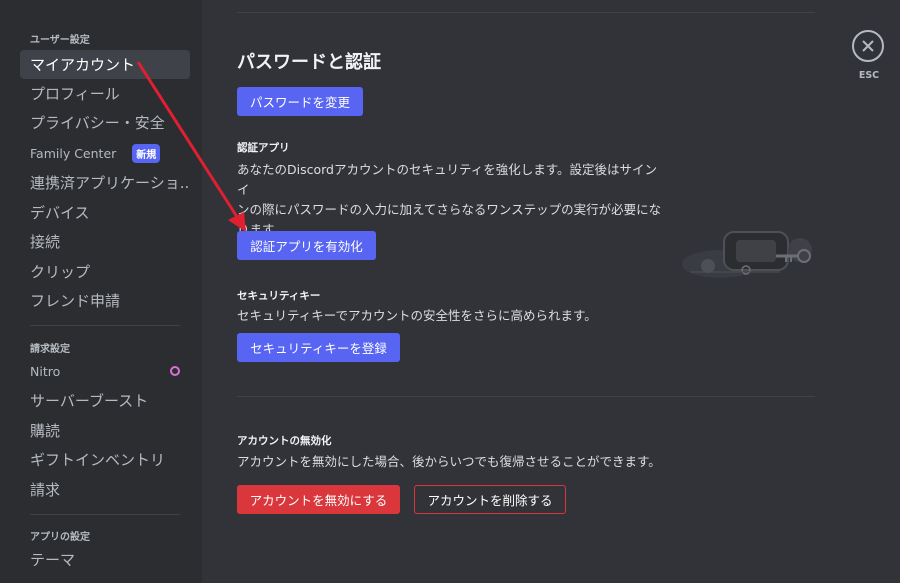  What do you see at coordinates (75, 301) in the screenshot?
I see `sidebar-item-label: フレンド申請` at bounding box center [75, 301].